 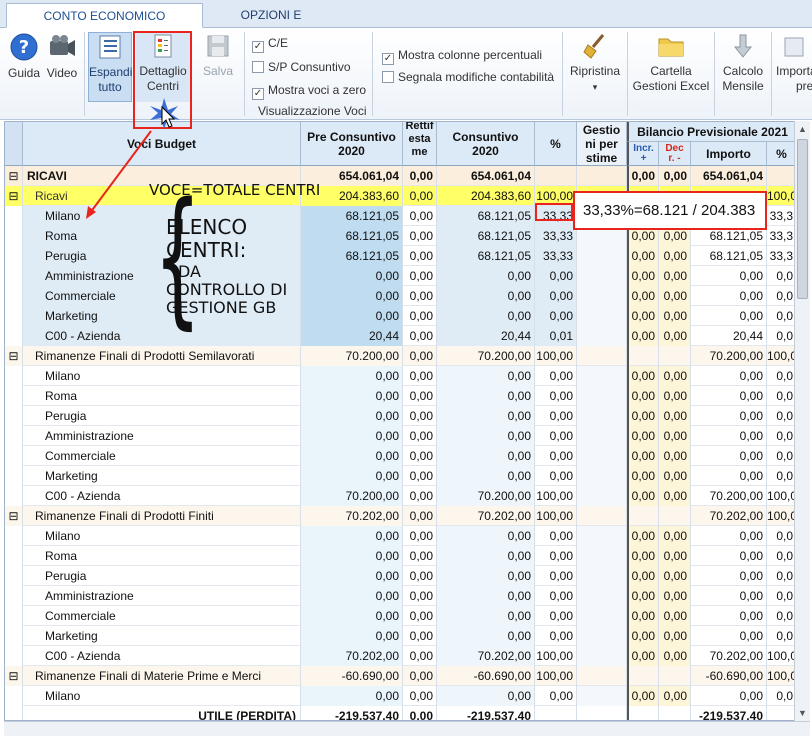 What do you see at coordinates (120, 172) in the screenshot?
I see `annotation-arrow` at bounding box center [120, 172].